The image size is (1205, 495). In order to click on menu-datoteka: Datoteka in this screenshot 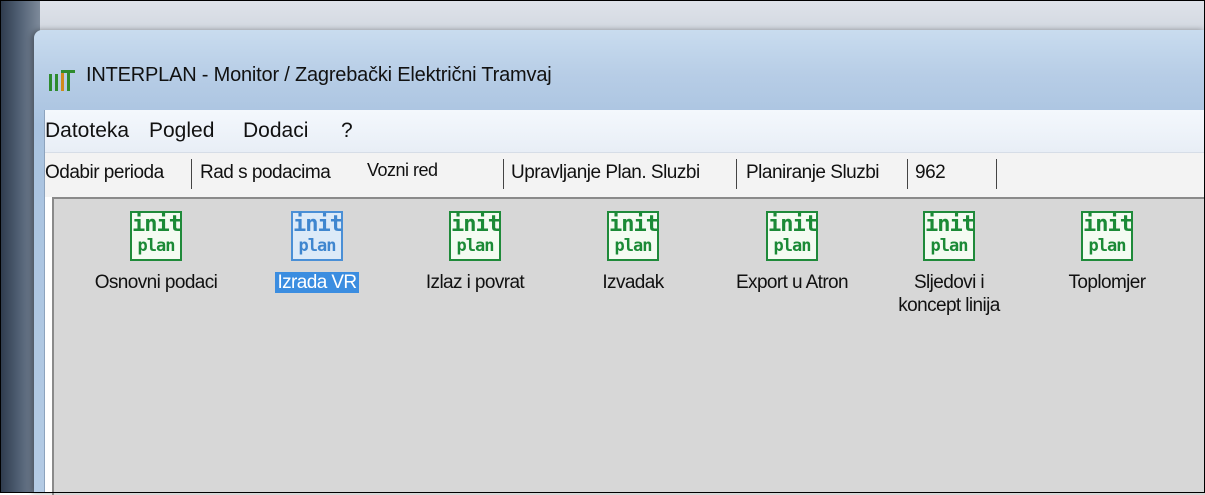, I will do `click(87, 131)`.